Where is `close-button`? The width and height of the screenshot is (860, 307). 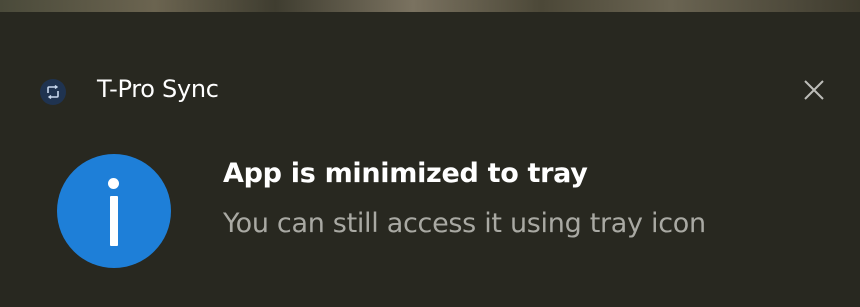
close-button is located at coordinates (814, 90).